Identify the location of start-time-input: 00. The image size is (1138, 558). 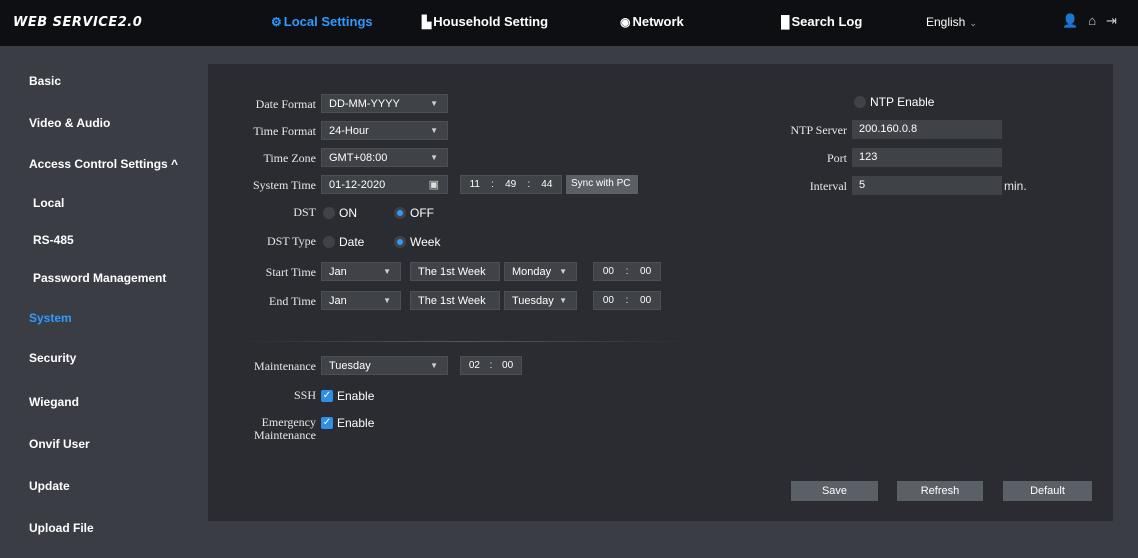
(627, 271).